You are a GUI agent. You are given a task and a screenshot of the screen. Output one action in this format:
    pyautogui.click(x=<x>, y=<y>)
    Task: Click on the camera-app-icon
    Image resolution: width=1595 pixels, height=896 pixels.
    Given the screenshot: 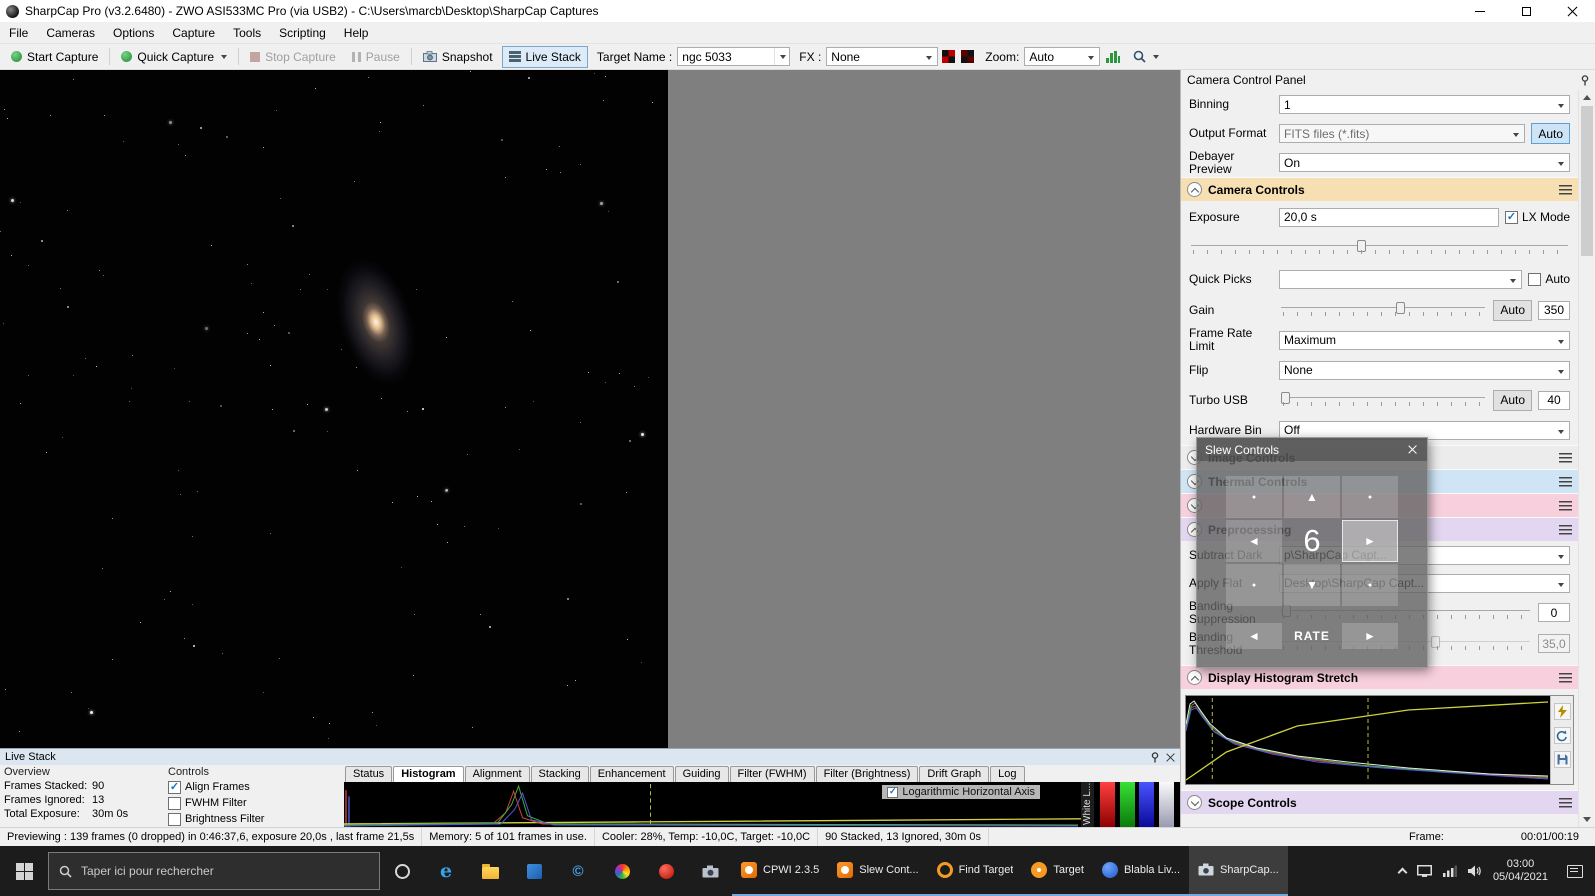 What is the action you would take?
    pyautogui.click(x=710, y=871)
    